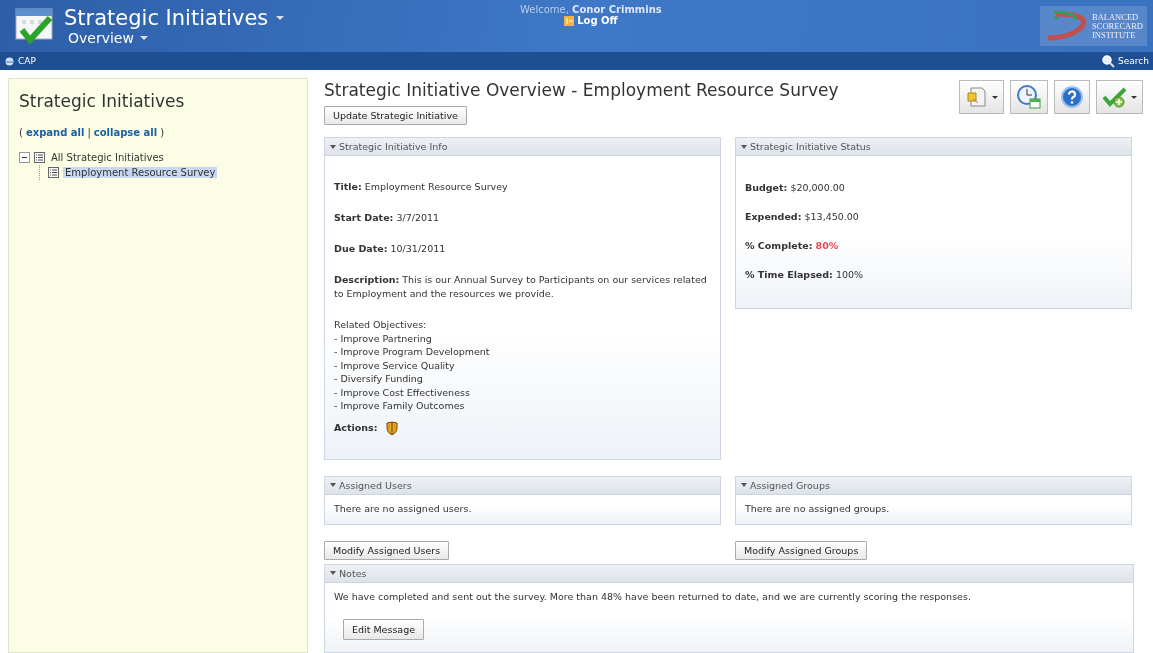 This screenshot has width=1153, height=653. What do you see at coordinates (522, 147) in the screenshot?
I see `panel-header: Strategic Initiative Info` at bounding box center [522, 147].